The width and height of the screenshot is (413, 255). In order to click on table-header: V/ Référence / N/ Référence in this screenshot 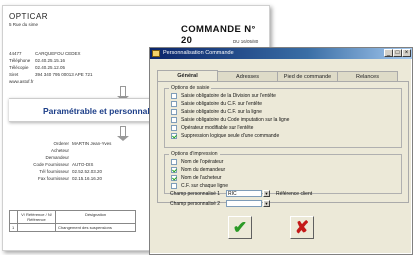, I will do `click(36, 217)`.